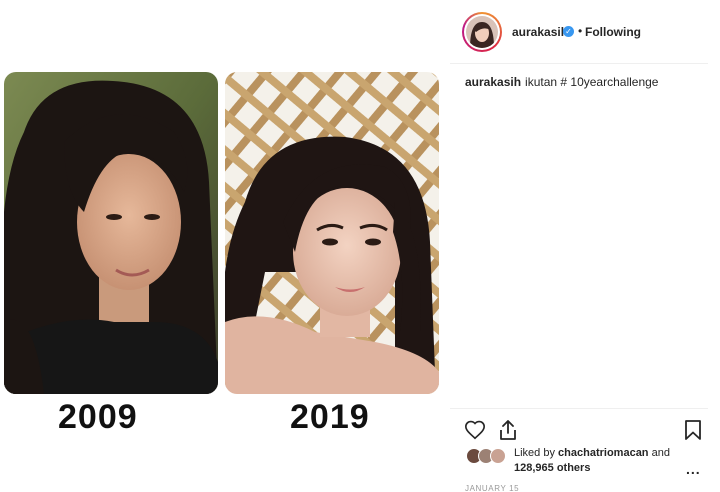 Image resolution: width=720 pixels, height=492 pixels. I want to click on post-caption: aurakasih ikutan # 10yearchallenge, so click(561, 82).